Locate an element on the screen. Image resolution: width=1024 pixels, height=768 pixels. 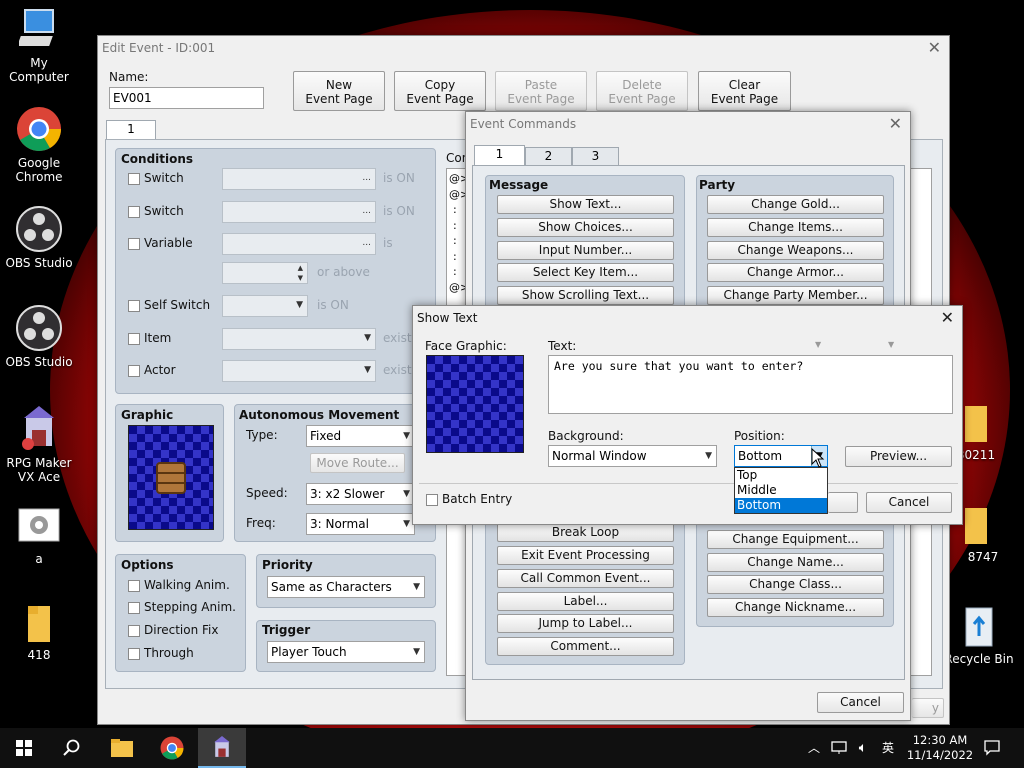
walking-anim-checkbox is located at coordinates (134, 586).